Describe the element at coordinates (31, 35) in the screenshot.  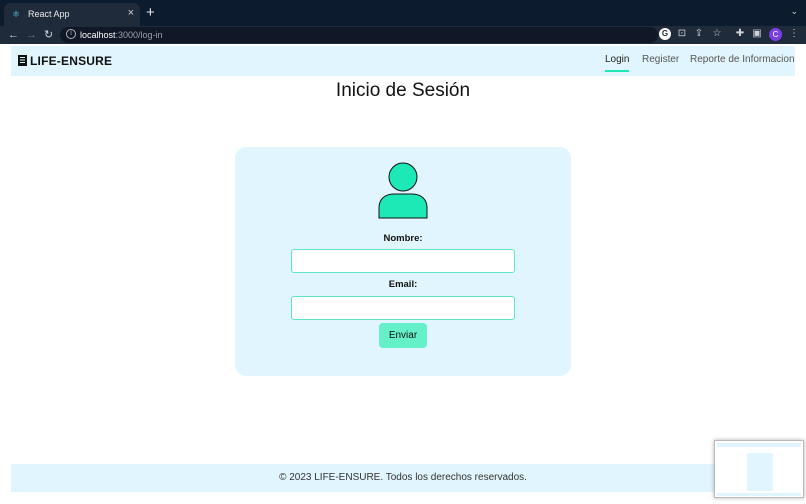
I see `forward-arrow-icon: →` at that location.